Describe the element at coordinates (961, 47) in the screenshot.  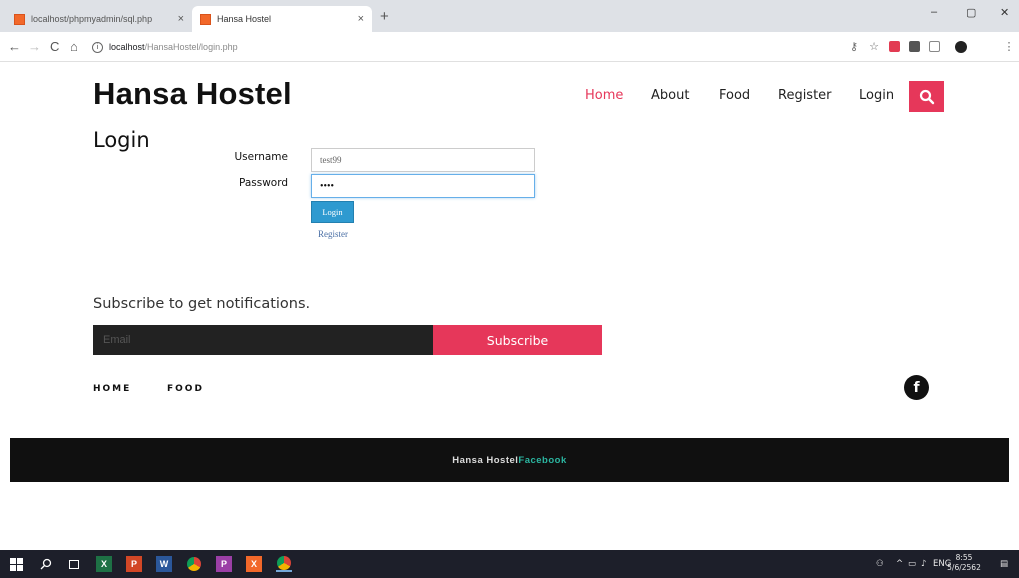
I see `avatar` at that location.